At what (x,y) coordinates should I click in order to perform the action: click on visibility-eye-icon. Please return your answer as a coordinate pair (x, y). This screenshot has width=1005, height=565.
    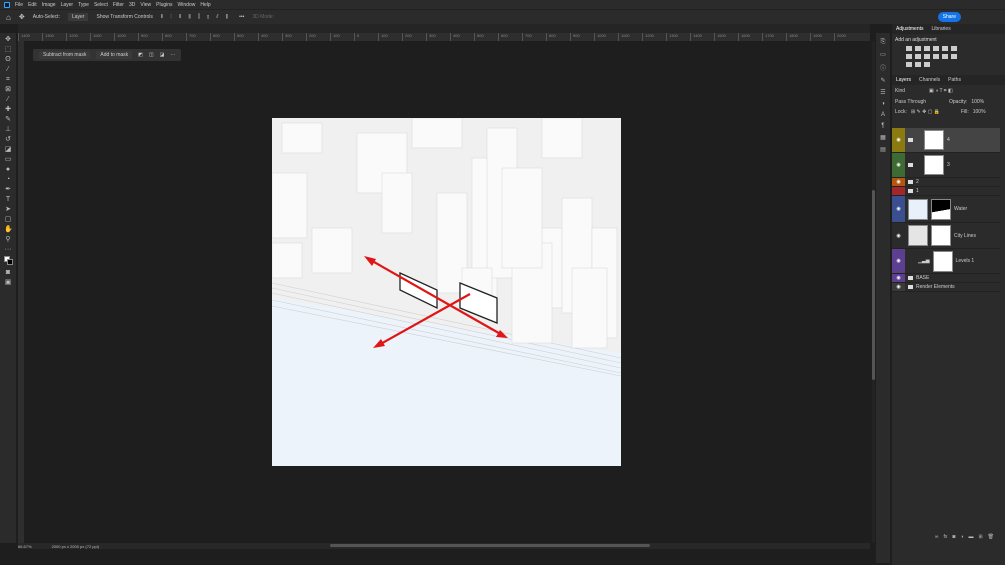
    Looking at the image, I should click on (898, 191).